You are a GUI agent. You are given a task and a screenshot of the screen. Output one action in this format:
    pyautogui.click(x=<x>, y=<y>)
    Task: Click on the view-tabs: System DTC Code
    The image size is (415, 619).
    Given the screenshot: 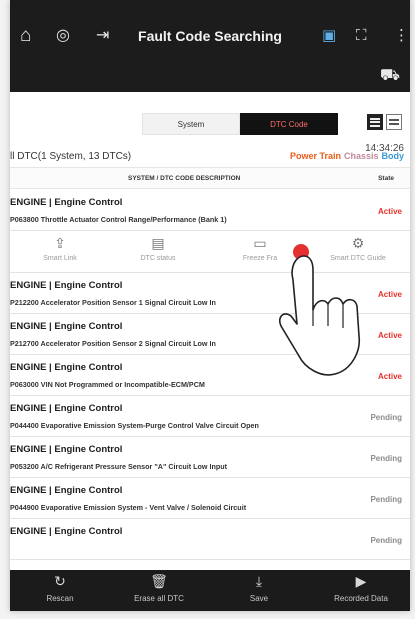 What is the action you would take?
    pyautogui.click(x=240, y=124)
    